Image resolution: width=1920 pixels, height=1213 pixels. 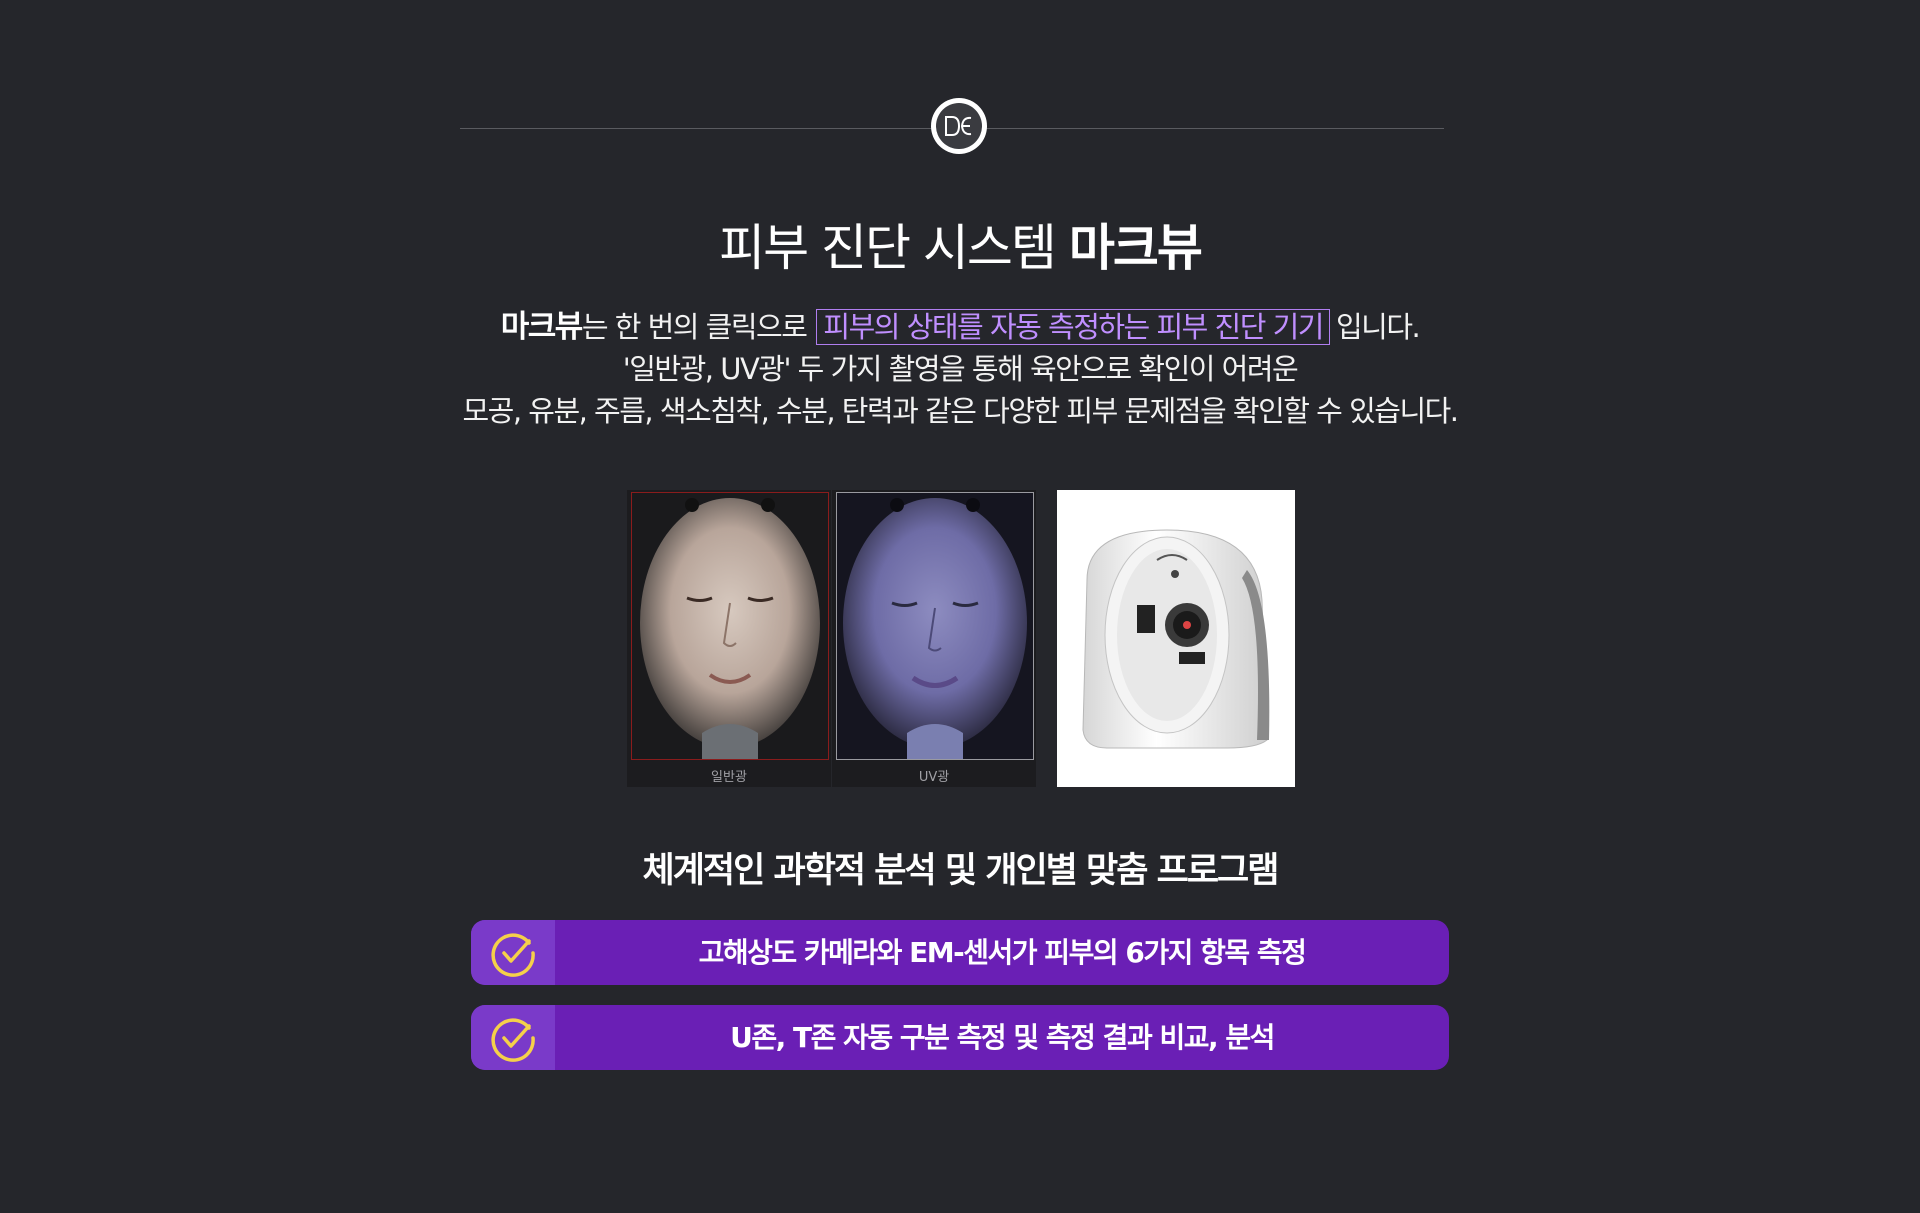 I want to click on uv-light-photo: UV광, so click(x=934, y=638).